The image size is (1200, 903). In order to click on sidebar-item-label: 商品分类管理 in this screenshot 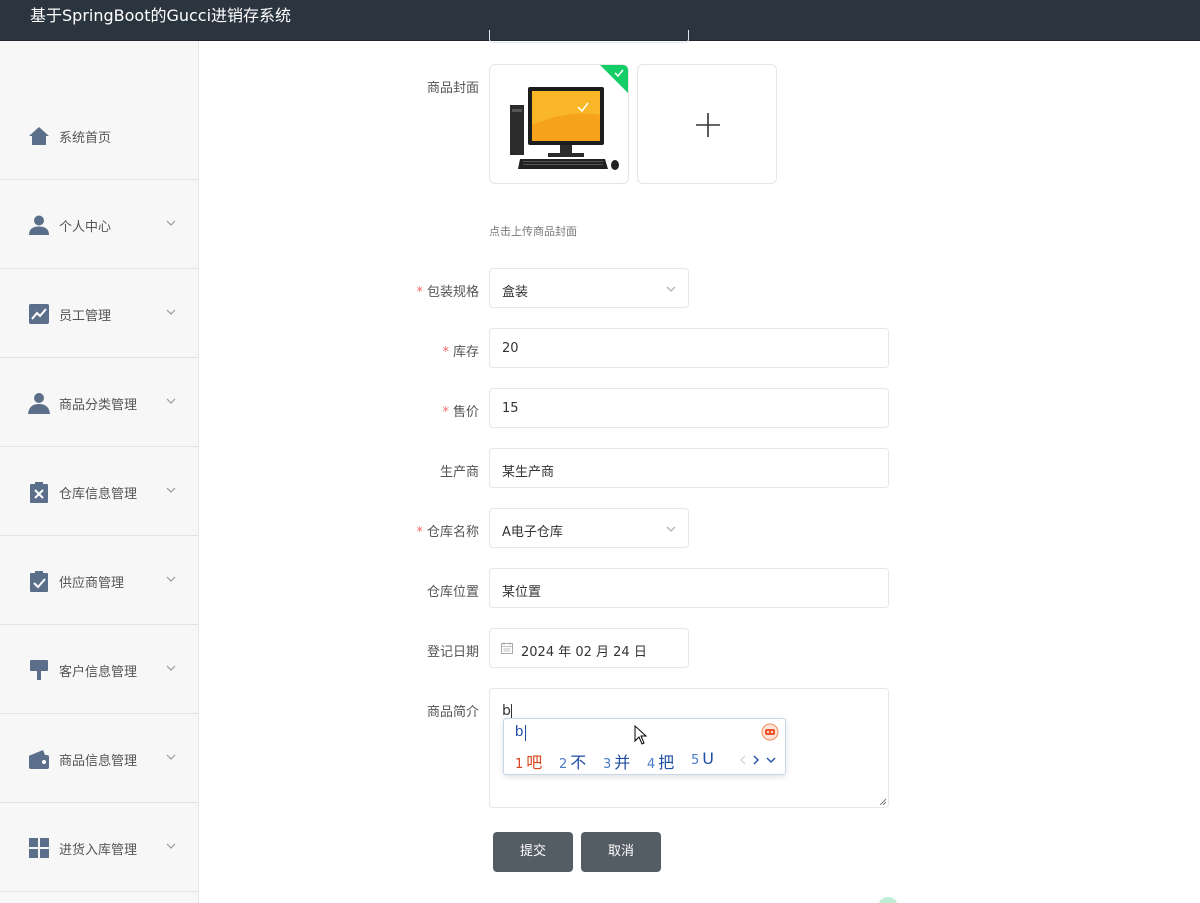, I will do `click(98, 405)`.